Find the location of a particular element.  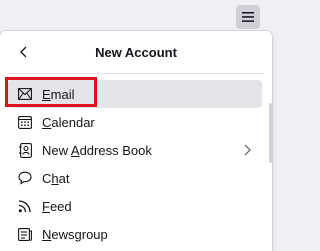

toolbar is located at coordinates (136, 15).